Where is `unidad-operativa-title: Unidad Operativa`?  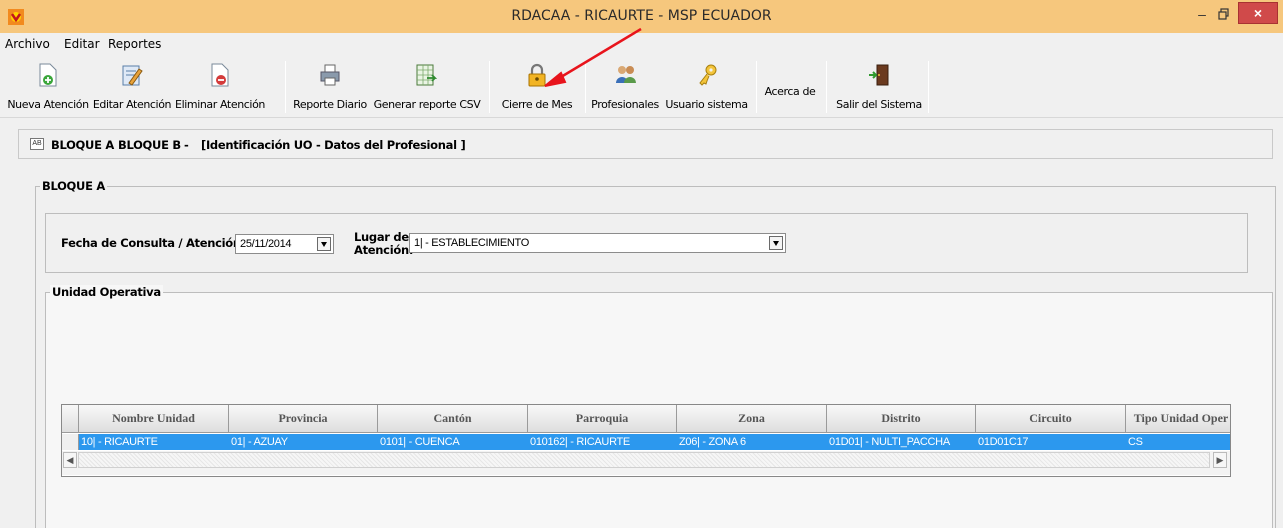
unidad-operativa-title: Unidad Operativa is located at coordinates (106, 292).